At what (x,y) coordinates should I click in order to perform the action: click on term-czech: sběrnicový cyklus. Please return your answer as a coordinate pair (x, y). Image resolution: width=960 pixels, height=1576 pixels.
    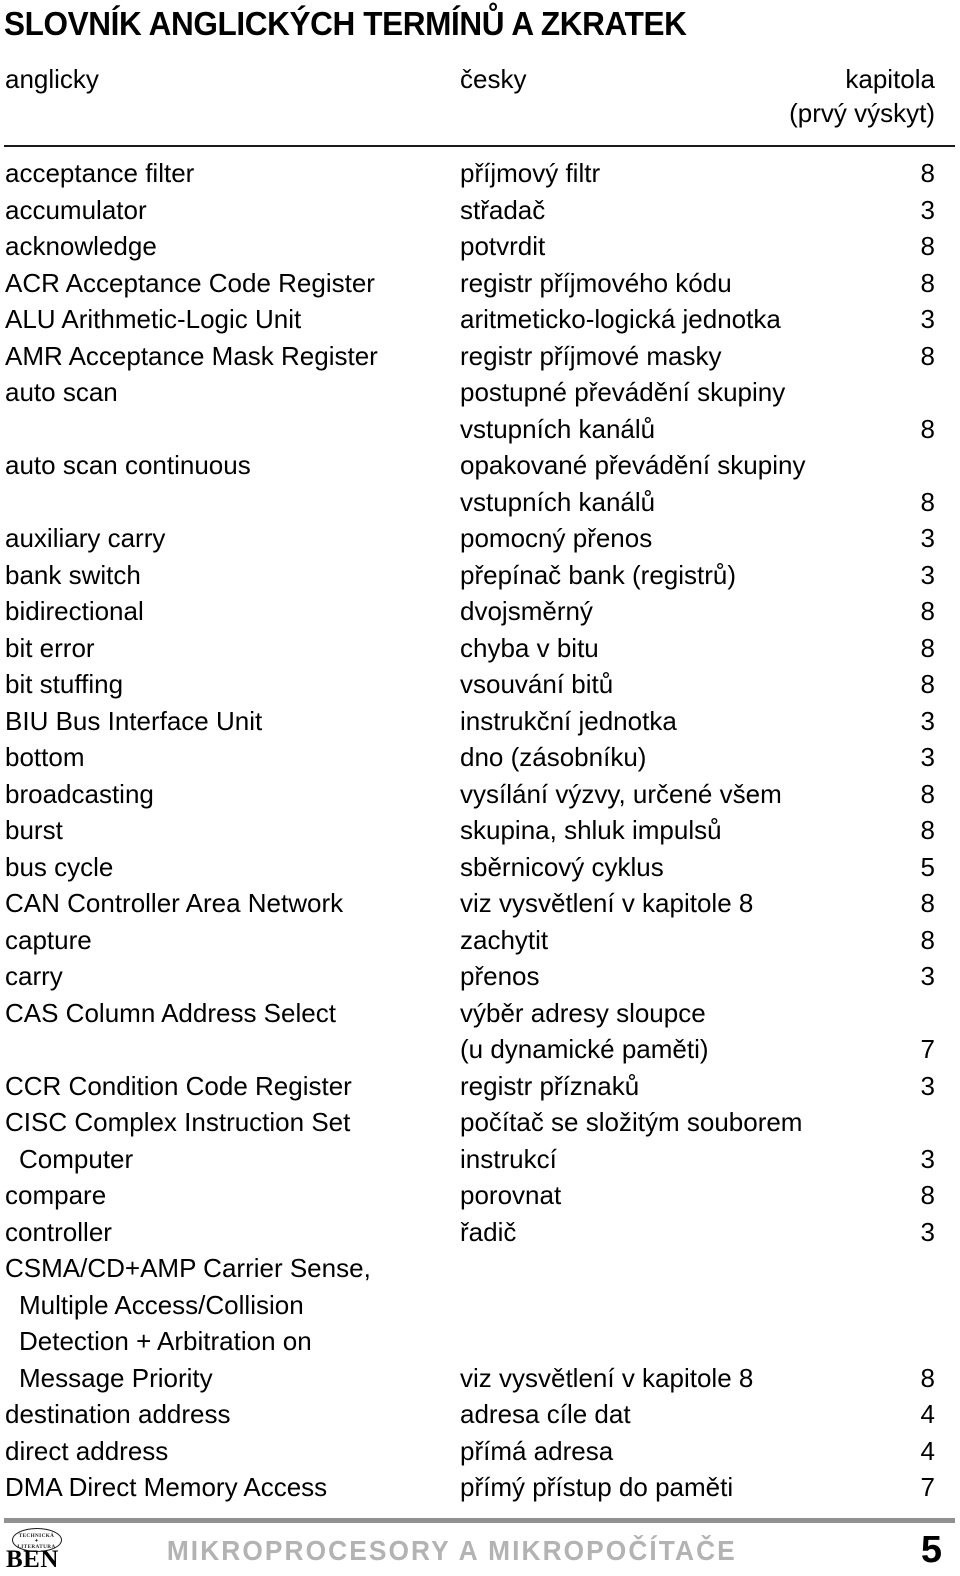
    Looking at the image, I should click on (562, 866).